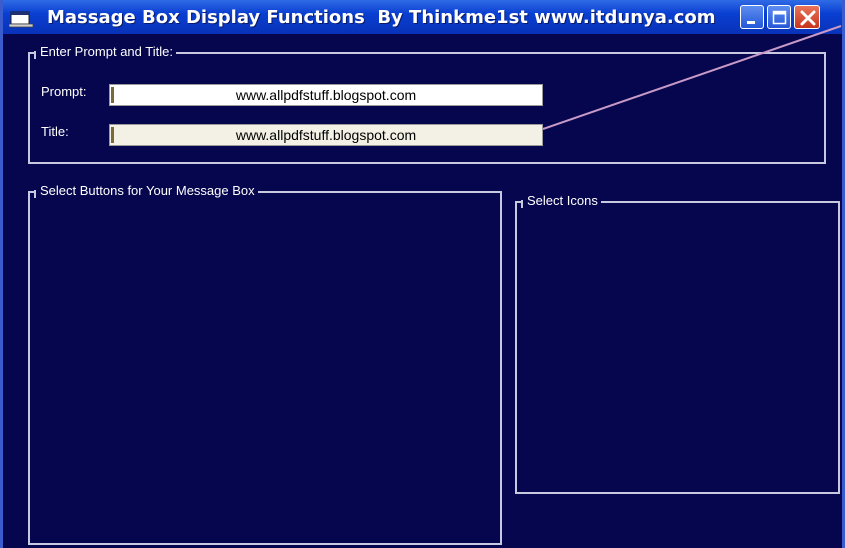  I want to click on prompt-input, so click(326, 95).